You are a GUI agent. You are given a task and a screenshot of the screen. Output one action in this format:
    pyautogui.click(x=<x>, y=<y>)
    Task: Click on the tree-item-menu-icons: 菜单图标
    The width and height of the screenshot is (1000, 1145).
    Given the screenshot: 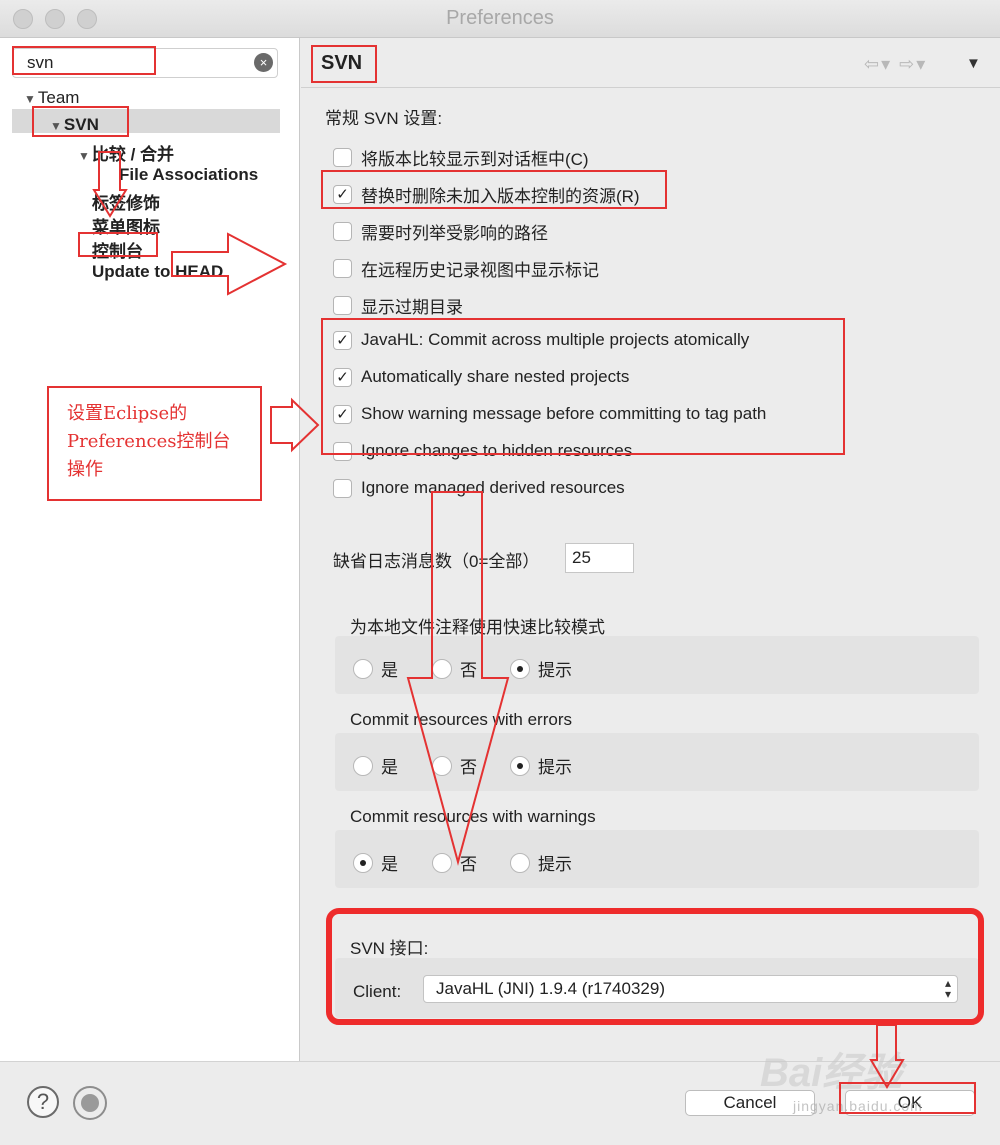 What is the action you would take?
    pyautogui.click(x=126, y=225)
    